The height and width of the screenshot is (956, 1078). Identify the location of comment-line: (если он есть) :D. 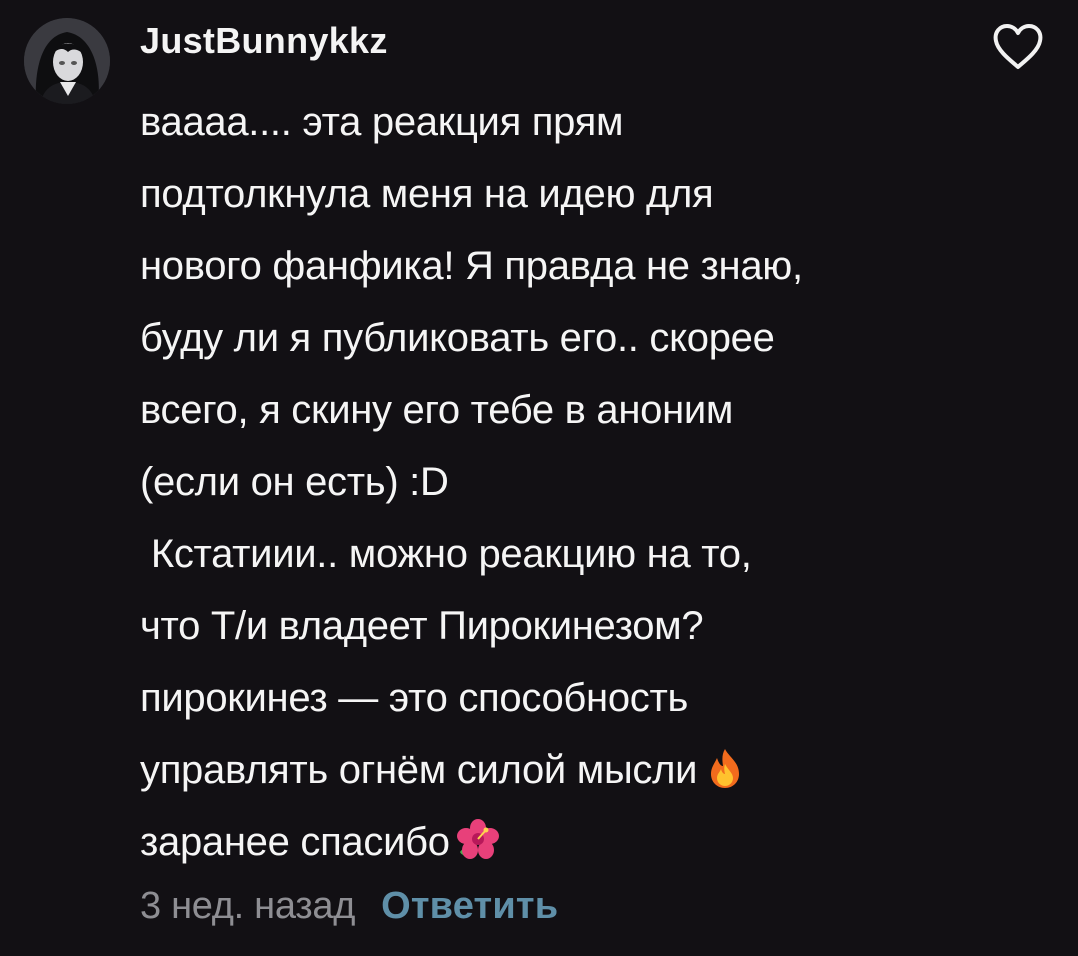
(294, 482).